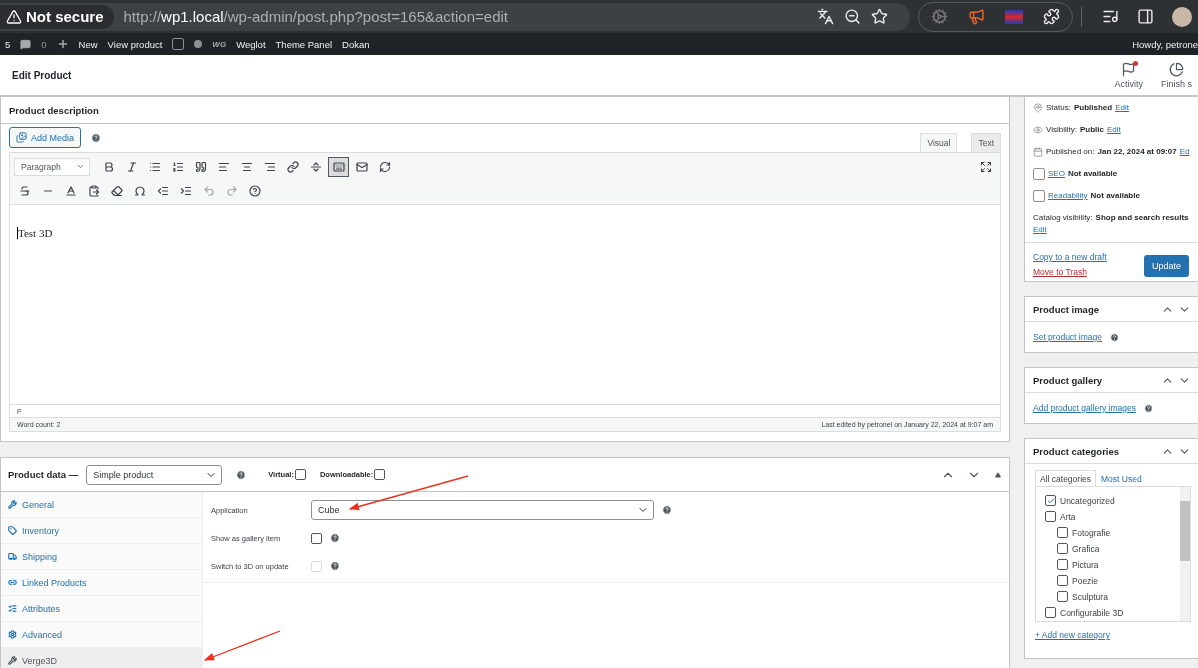 This screenshot has height=668, width=1198. Describe the element at coordinates (219, 44) in the screenshot. I see `plugin-logo: WG` at that location.